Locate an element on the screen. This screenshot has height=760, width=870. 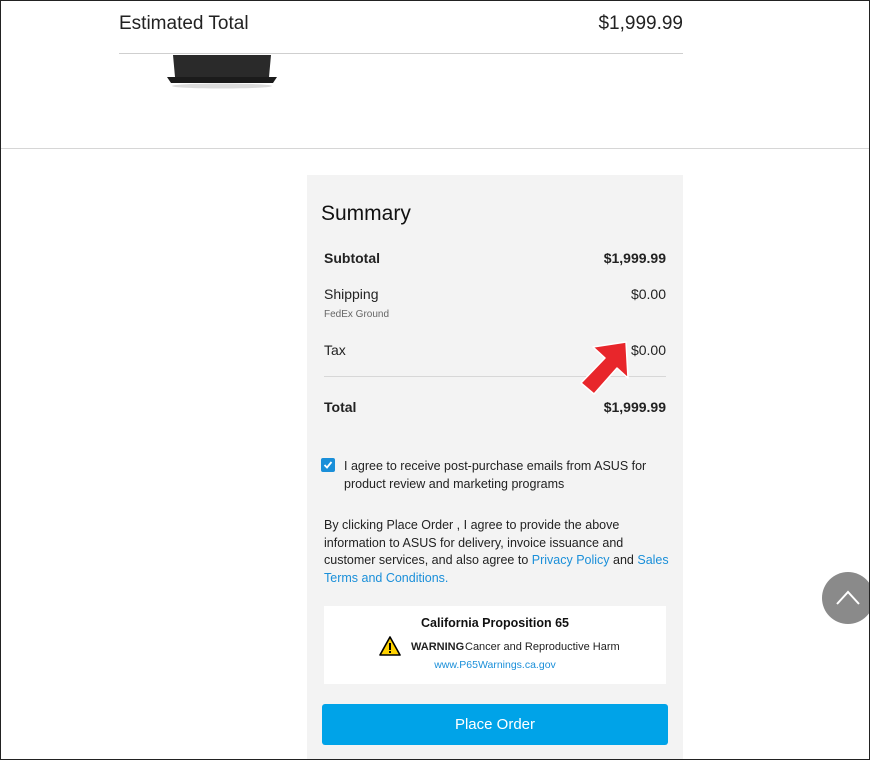
shipping-method: FedEx Ground is located at coordinates (357, 314).